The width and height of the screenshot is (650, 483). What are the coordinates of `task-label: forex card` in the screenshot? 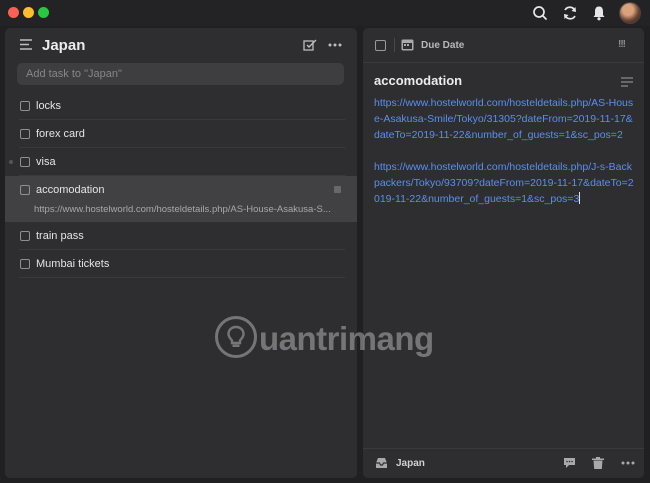 It's located at (60, 134).